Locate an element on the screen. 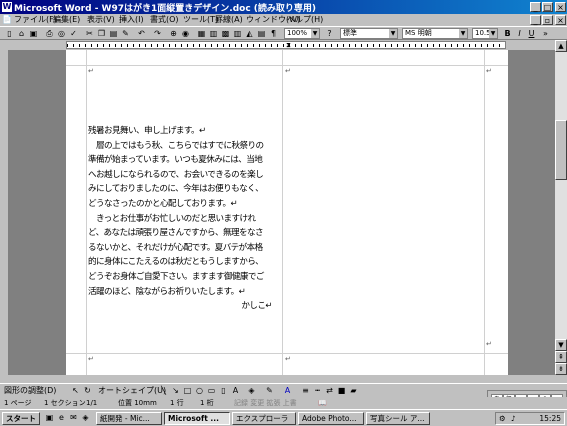 This screenshot has height=426, width=567. close-button: × is located at coordinates (560, 7).